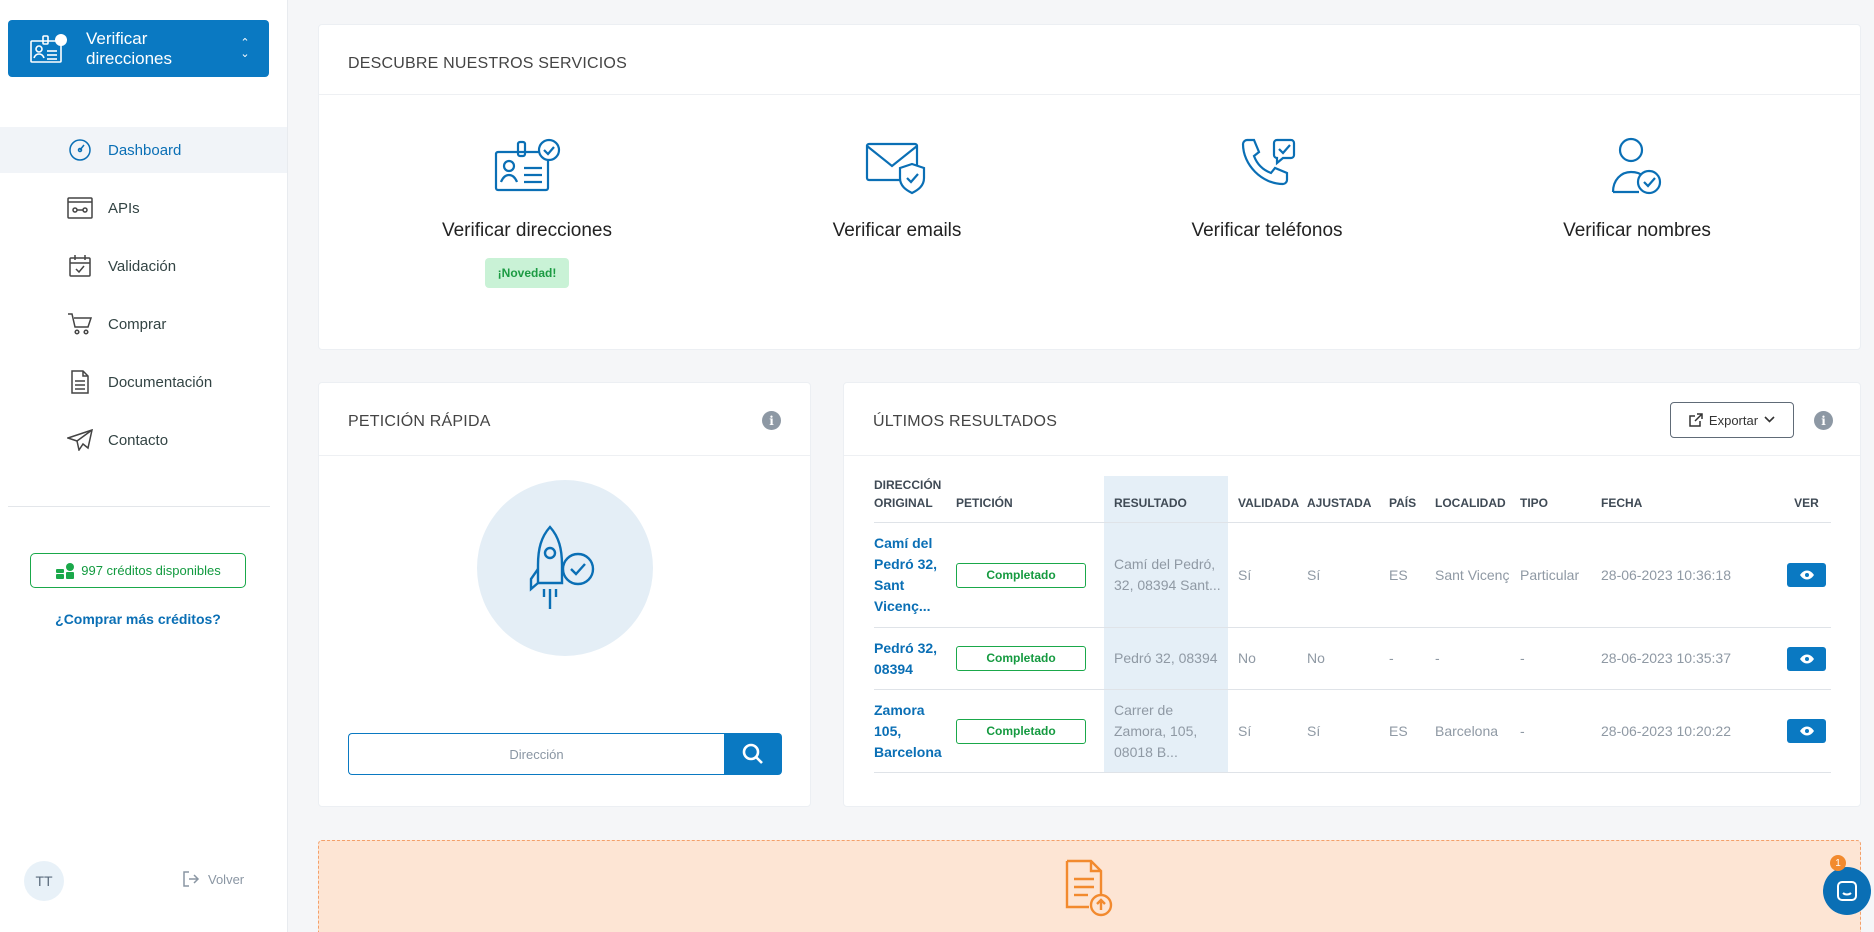 This screenshot has width=1874, height=932. What do you see at coordinates (915, 658) in the screenshot?
I see `cell-direccion: Pedró 32, 08394` at bounding box center [915, 658].